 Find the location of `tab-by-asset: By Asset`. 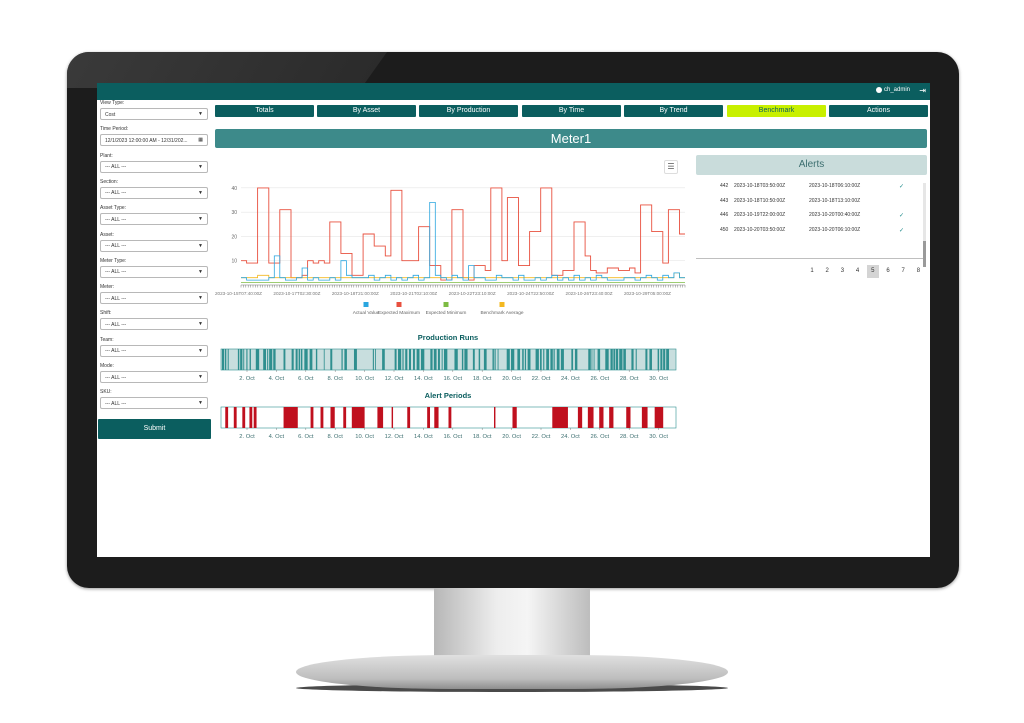

tab-by-asset: By Asset is located at coordinates (366, 111).